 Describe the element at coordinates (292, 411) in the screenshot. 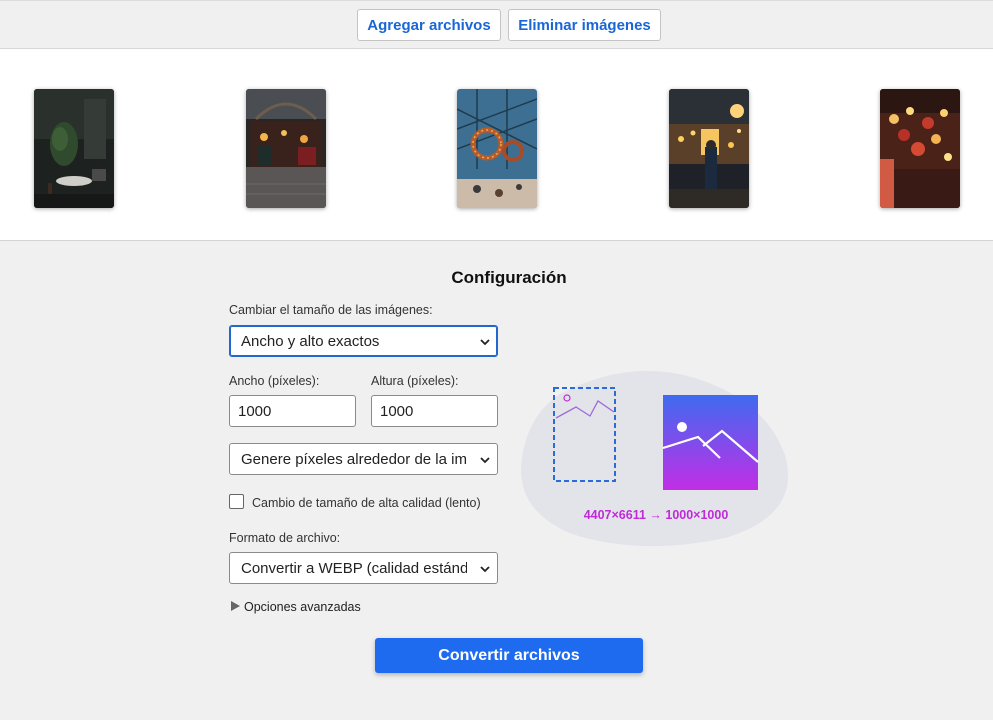

I see `width-input: 1000` at that location.